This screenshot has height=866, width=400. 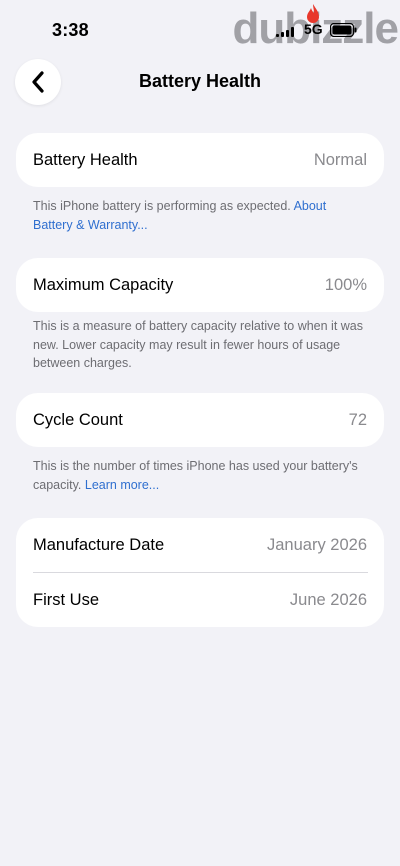 I want to click on battery-health-row: Battery Health Normal, so click(x=200, y=160).